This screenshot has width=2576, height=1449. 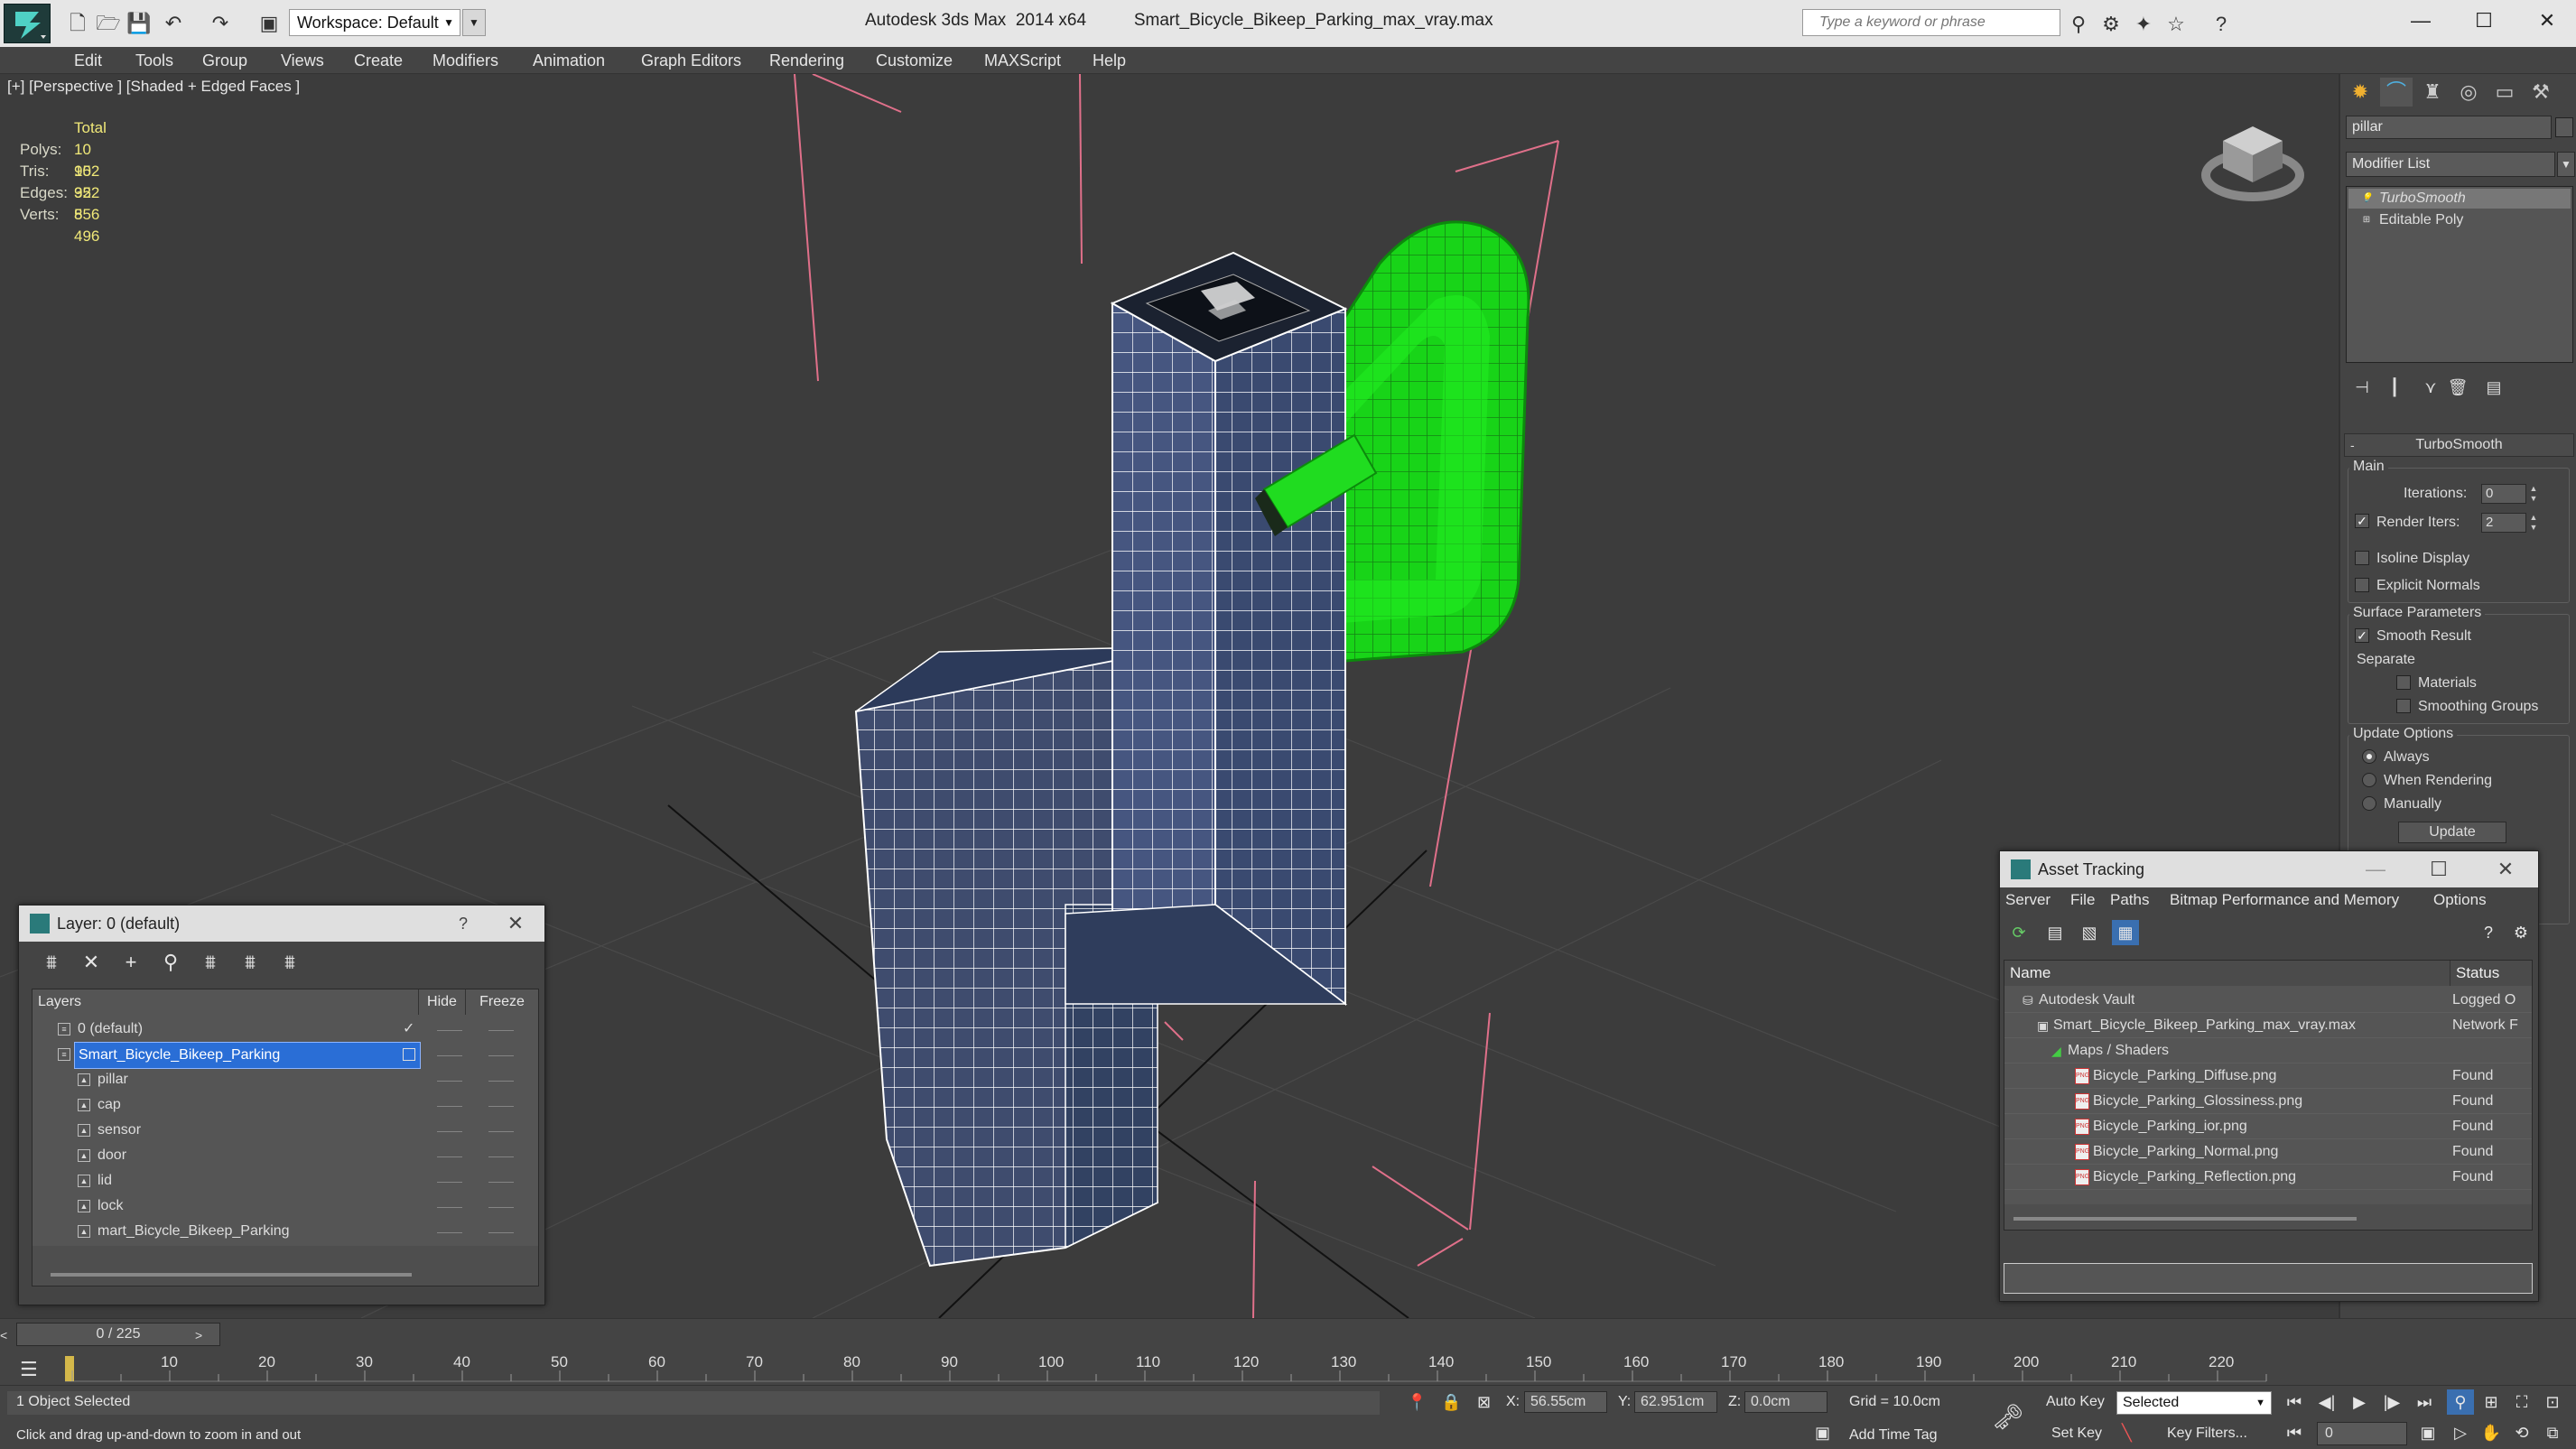 What do you see at coordinates (2268, 1177) in the screenshot?
I see `asset-row: PNG Bicycle_Parking_Reflection.png Found` at bounding box center [2268, 1177].